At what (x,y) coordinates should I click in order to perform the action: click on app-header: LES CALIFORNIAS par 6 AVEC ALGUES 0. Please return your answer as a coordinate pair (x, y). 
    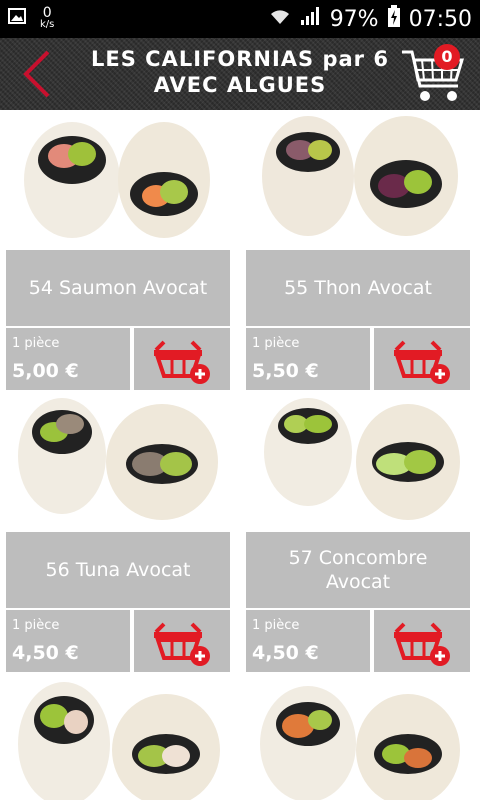
    Looking at the image, I should click on (240, 74).